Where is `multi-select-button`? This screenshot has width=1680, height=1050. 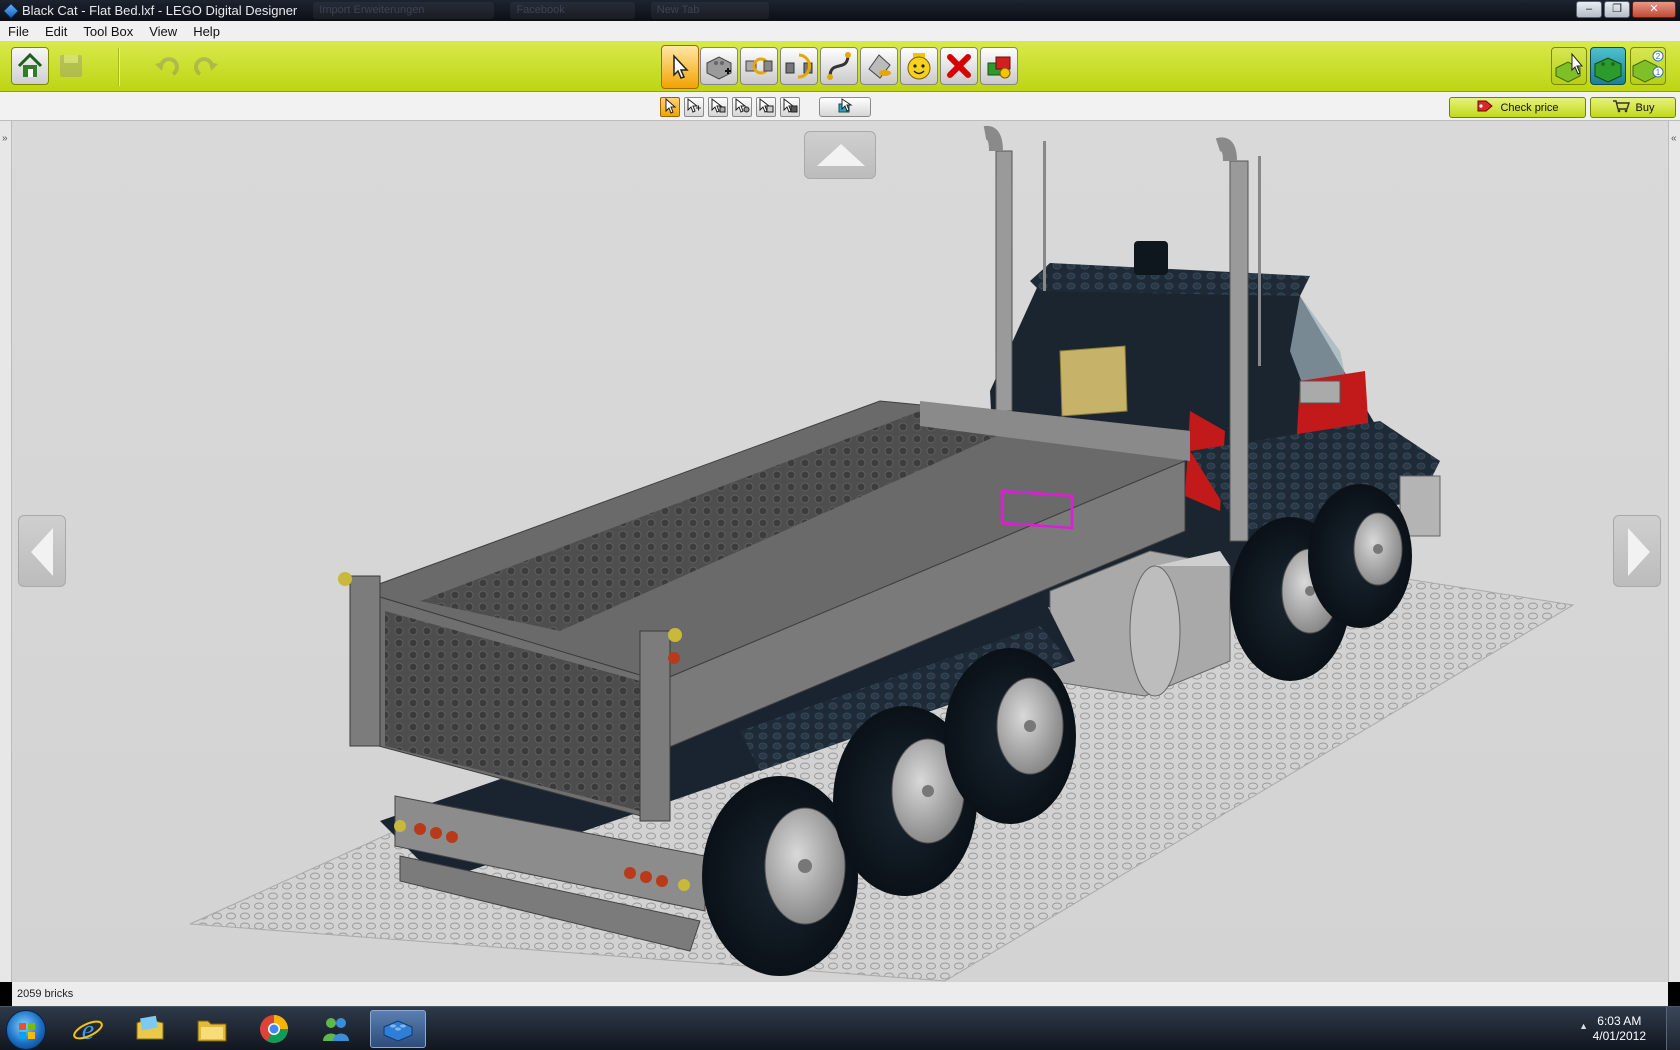
multi-select-button is located at coordinates (694, 107).